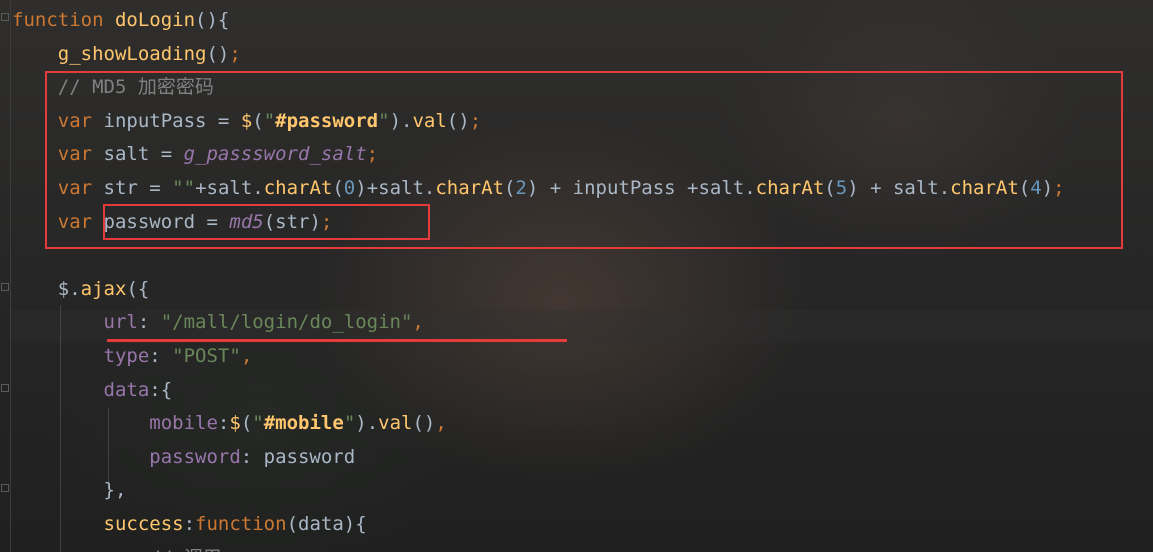 The image size is (1153, 552). What do you see at coordinates (195, 456) in the screenshot?
I see `code-token: password` at bounding box center [195, 456].